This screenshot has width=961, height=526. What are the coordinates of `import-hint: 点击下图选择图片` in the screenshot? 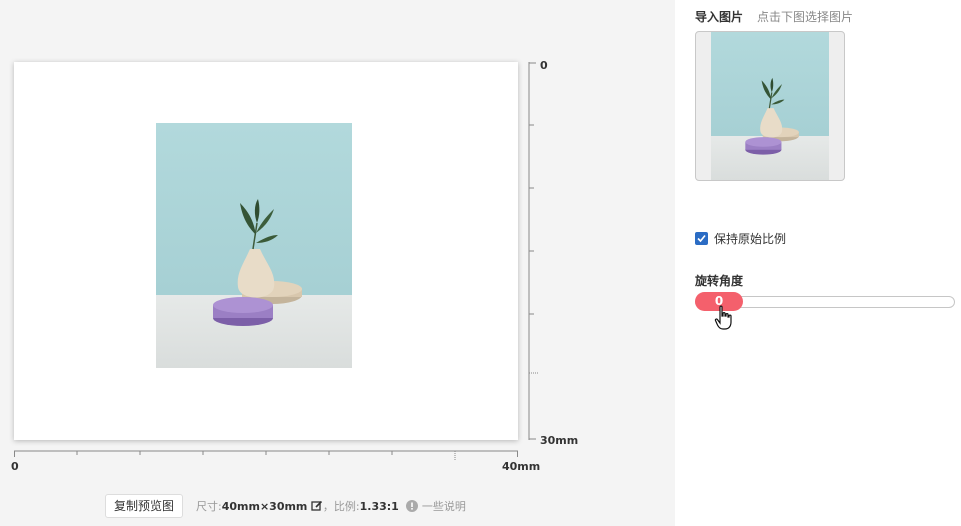 It's located at (805, 17).